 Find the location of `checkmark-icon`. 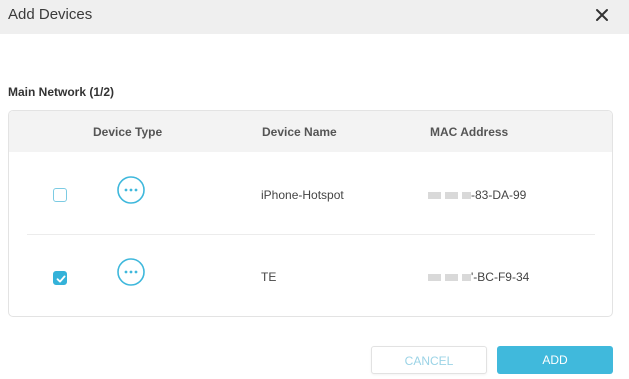

checkmark-icon is located at coordinates (61, 279).